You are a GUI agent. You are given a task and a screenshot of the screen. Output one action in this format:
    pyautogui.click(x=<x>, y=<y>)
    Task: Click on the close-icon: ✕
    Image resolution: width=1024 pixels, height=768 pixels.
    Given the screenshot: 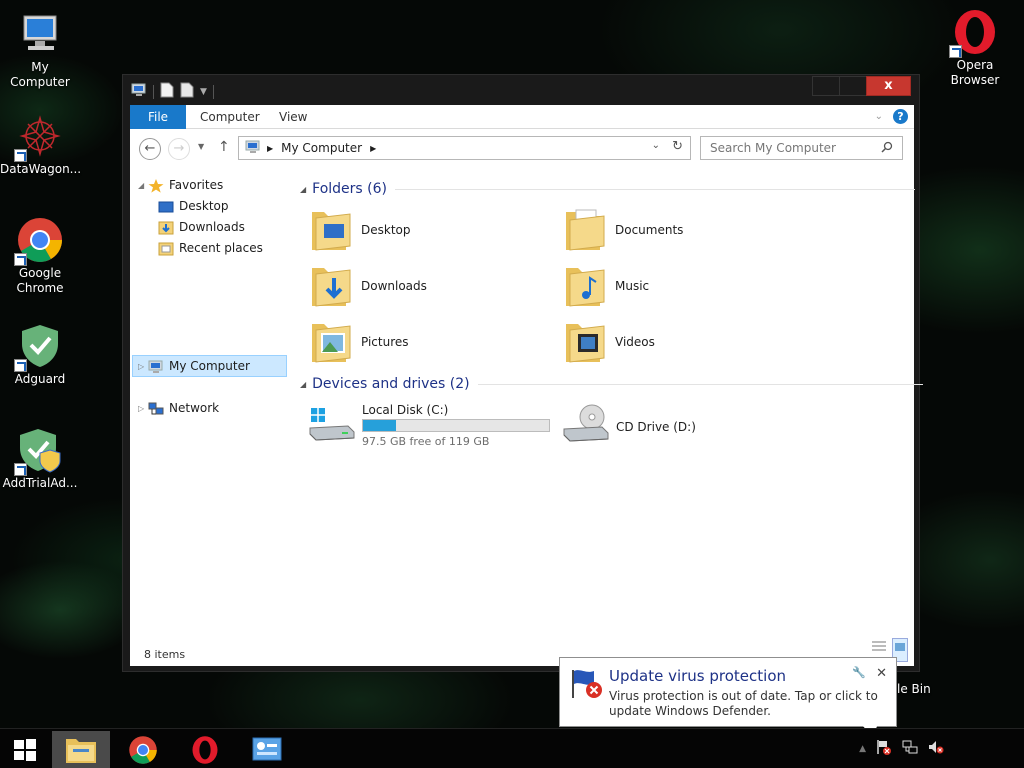 What is the action you would take?
    pyautogui.click(x=881, y=673)
    